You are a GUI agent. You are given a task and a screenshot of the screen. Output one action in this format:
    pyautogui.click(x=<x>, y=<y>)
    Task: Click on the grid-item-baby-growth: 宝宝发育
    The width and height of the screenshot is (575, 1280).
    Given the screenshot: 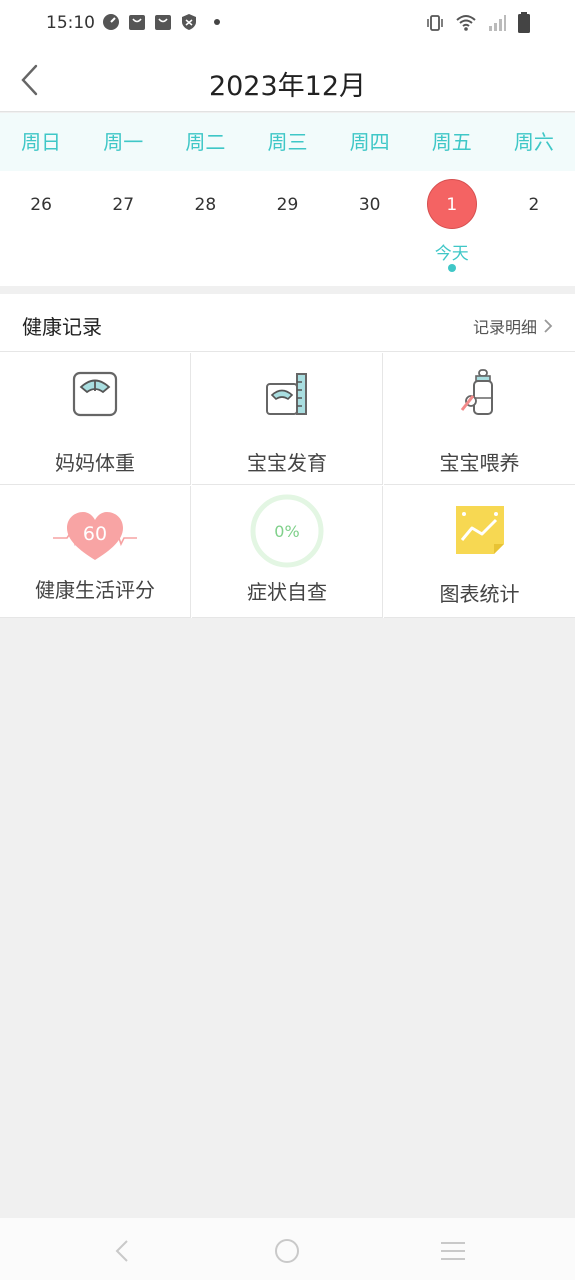 What is the action you would take?
    pyautogui.click(x=287, y=419)
    